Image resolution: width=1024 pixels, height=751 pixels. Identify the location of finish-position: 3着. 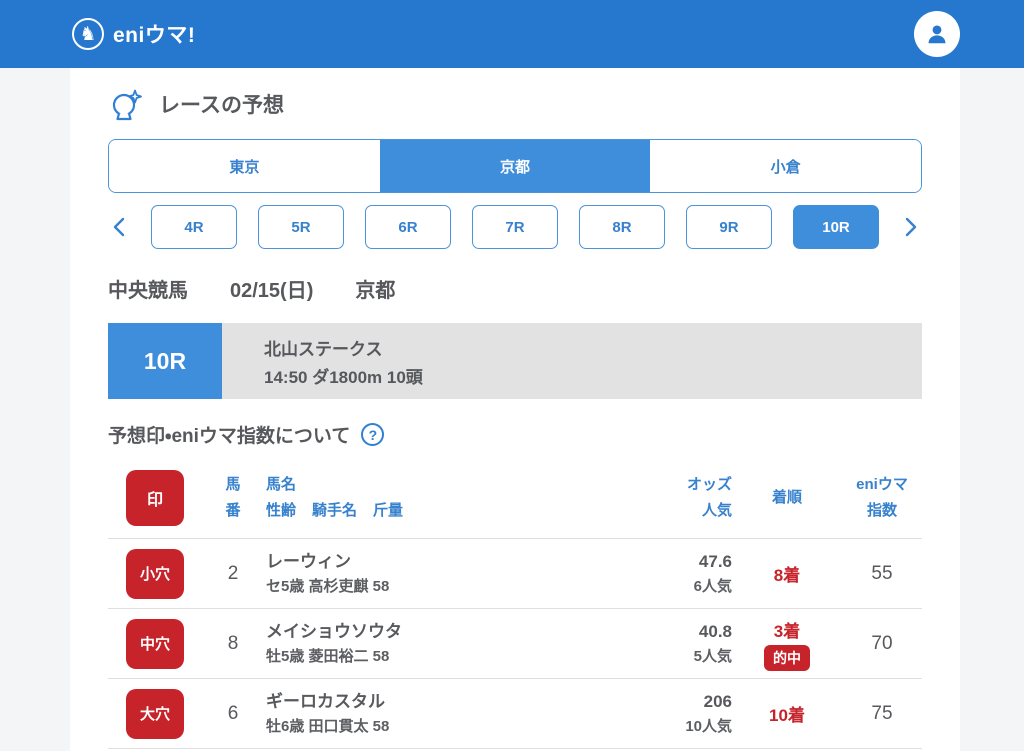
(787, 631).